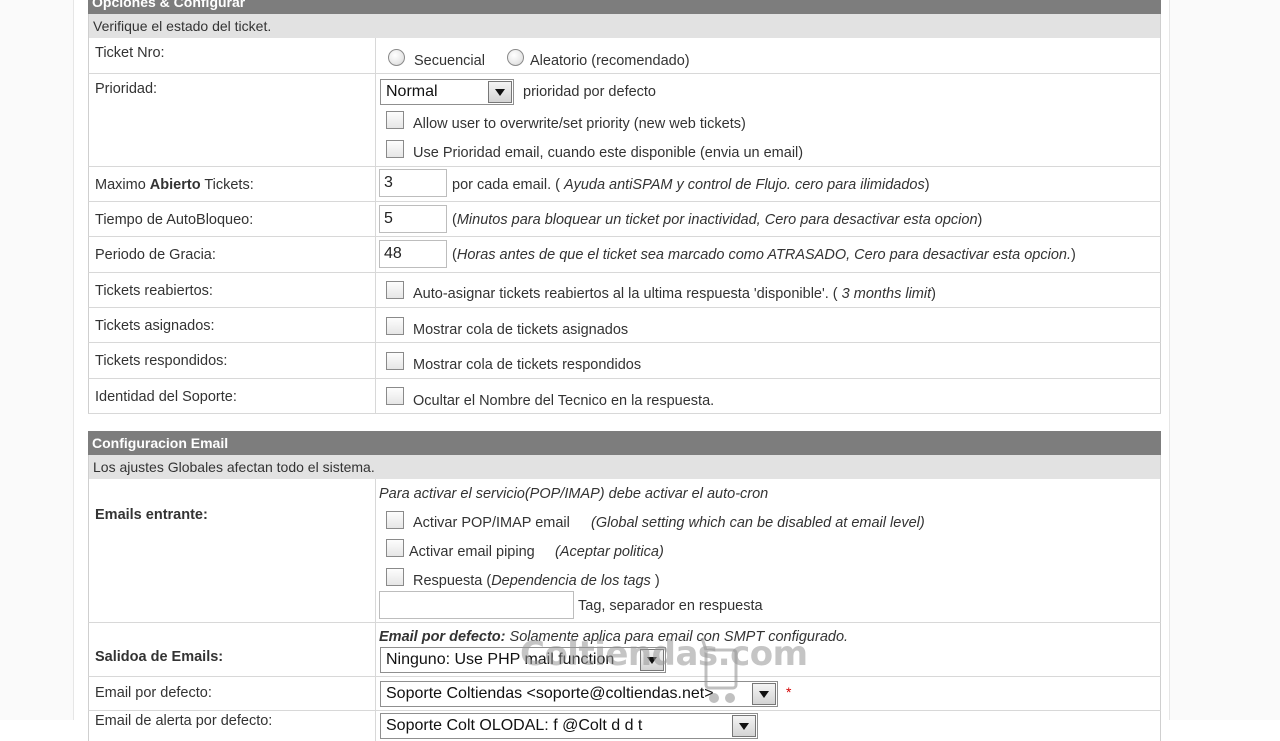  I want to click on checkbox-enable-piping, so click(395, 548).